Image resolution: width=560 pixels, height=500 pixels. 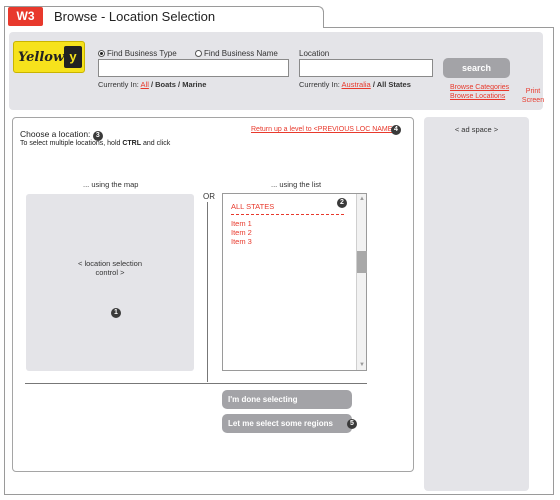 What do you see at coordinates (287, 241) in the screenshot?
I see `list-item: Item 3` at bounding box center [287, 241].